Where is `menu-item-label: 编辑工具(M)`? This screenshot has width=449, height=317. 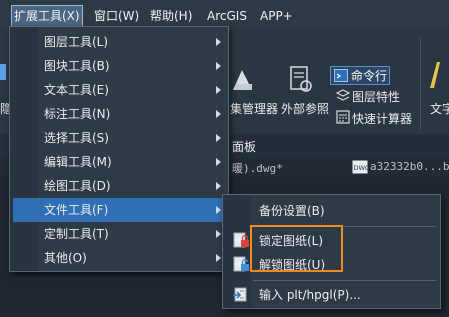
menu-item-label: 编辑工具(M) is located at coordinates (78, 162).